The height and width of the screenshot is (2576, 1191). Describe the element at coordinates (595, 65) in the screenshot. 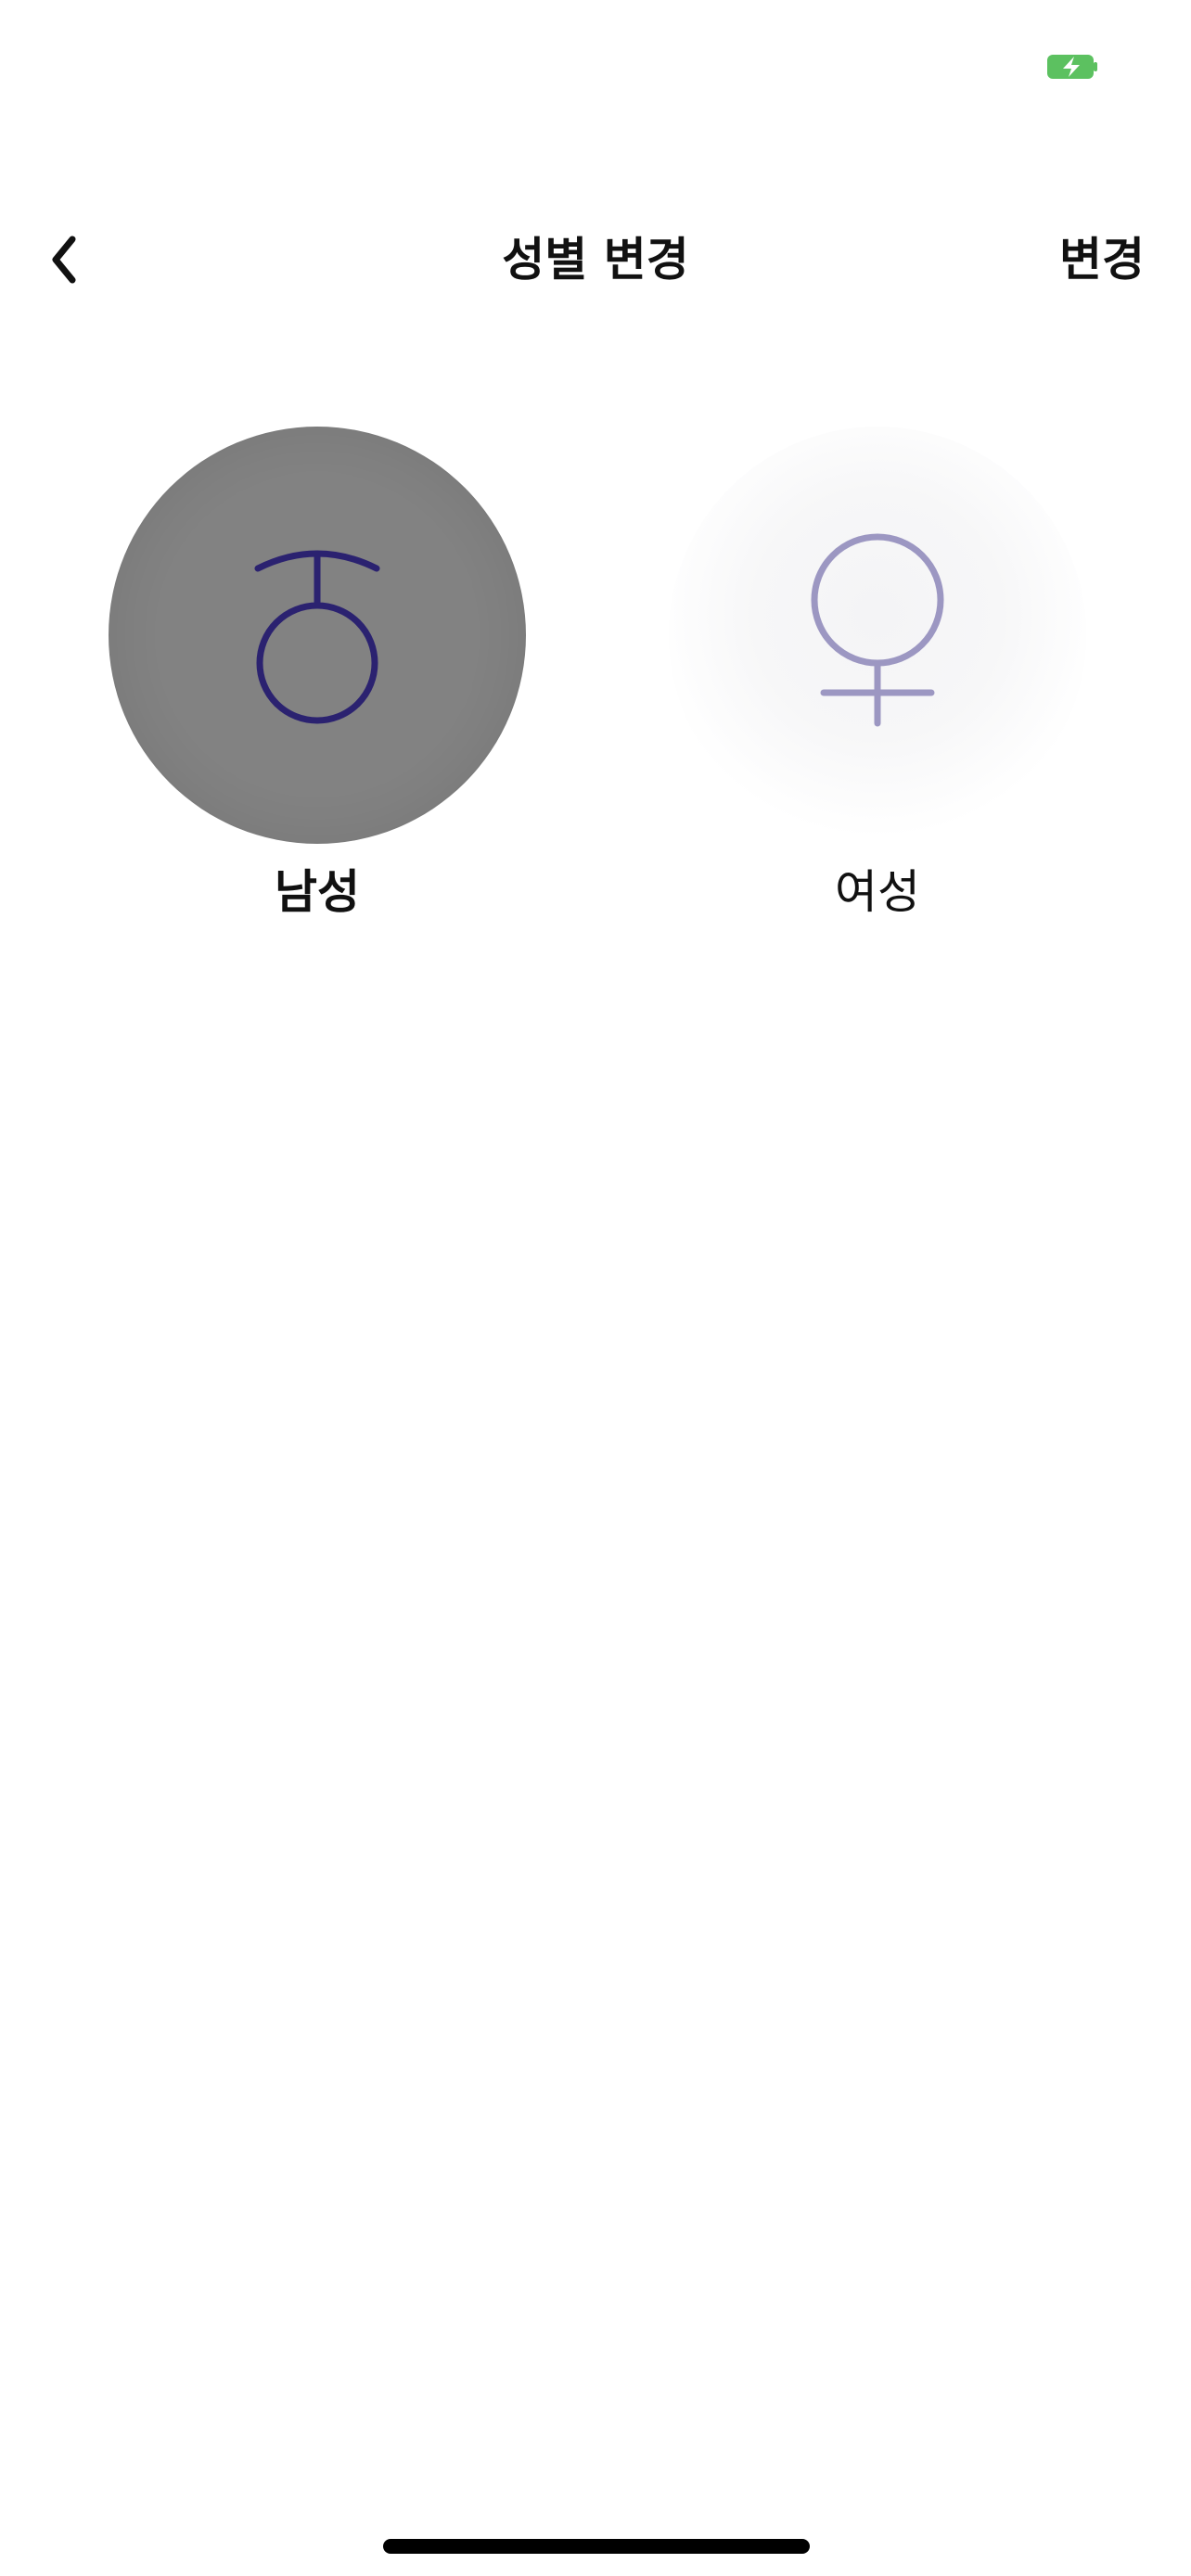

I see `status-bar` at that location.